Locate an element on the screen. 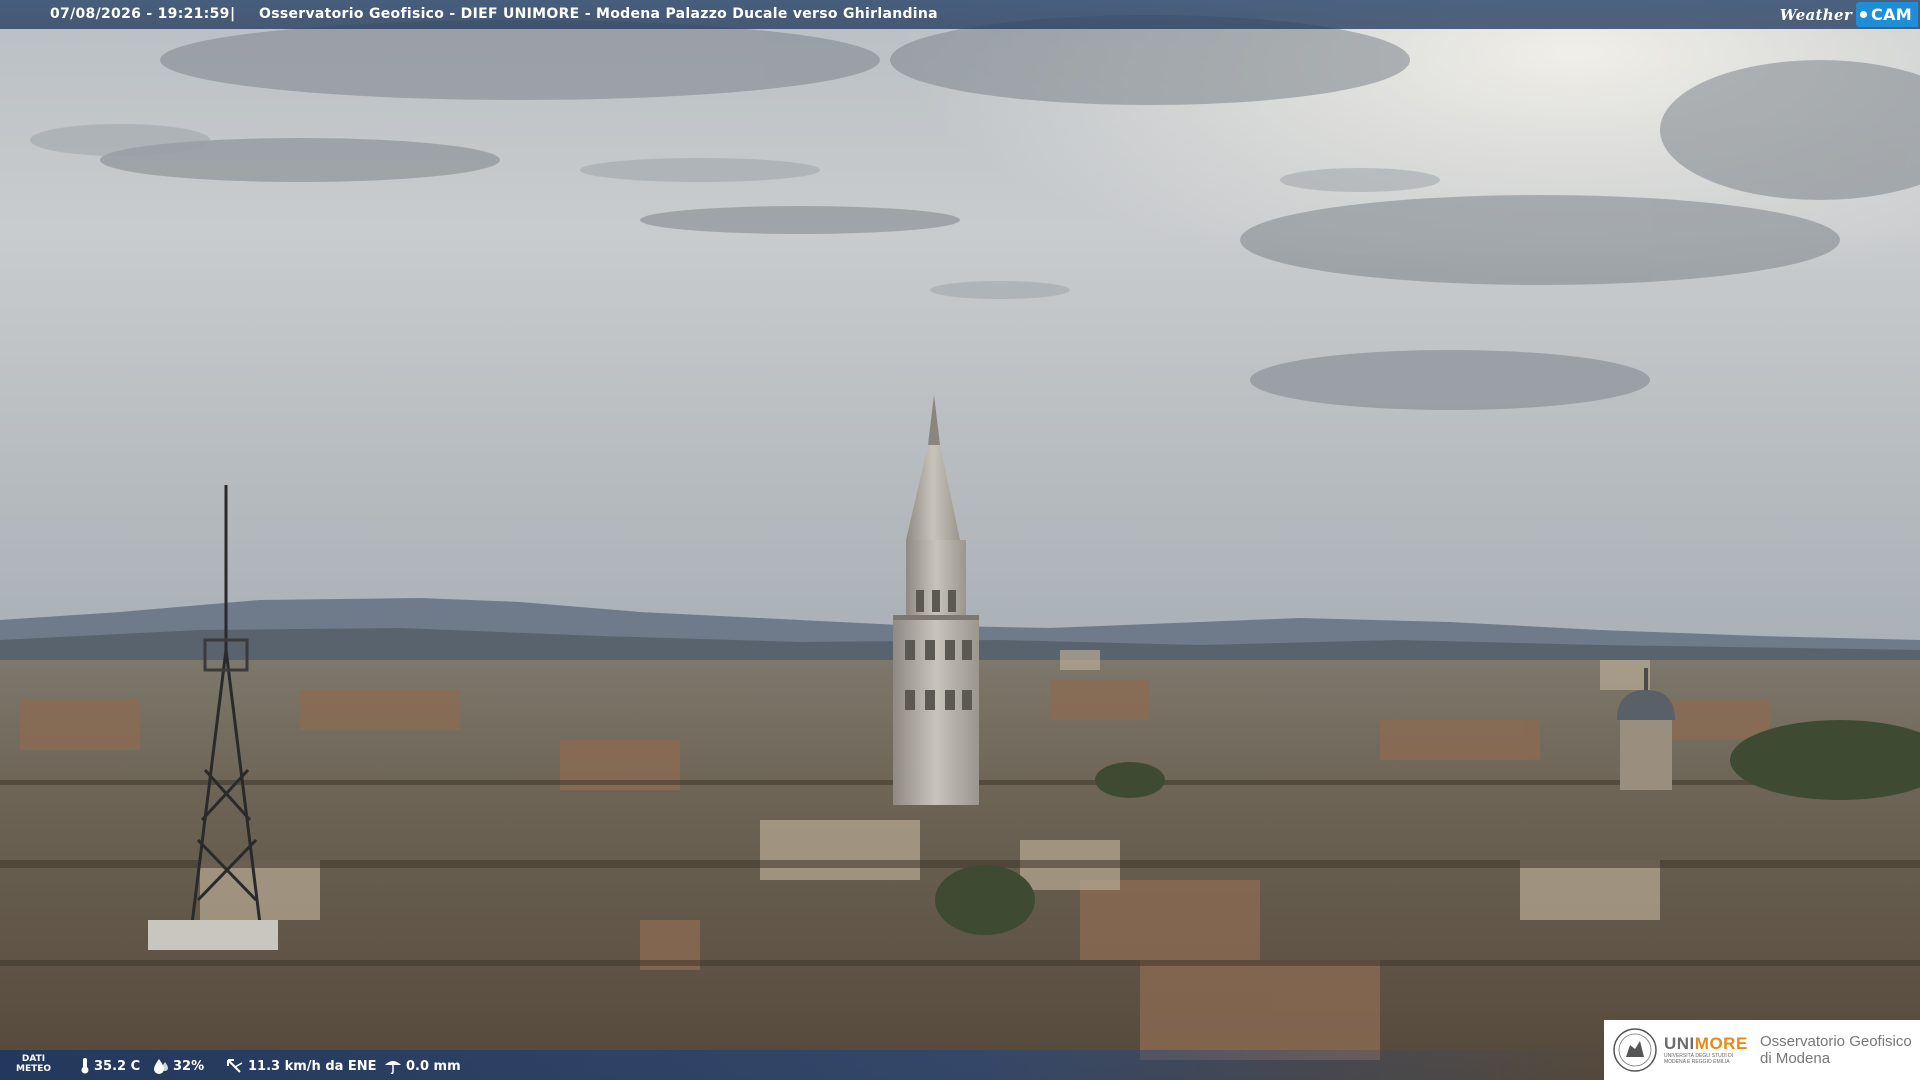 This screenshot has height=1080, width=1920. observatory-line1: Osservatorio Geofisico is located at coordinates (1836, 1041).